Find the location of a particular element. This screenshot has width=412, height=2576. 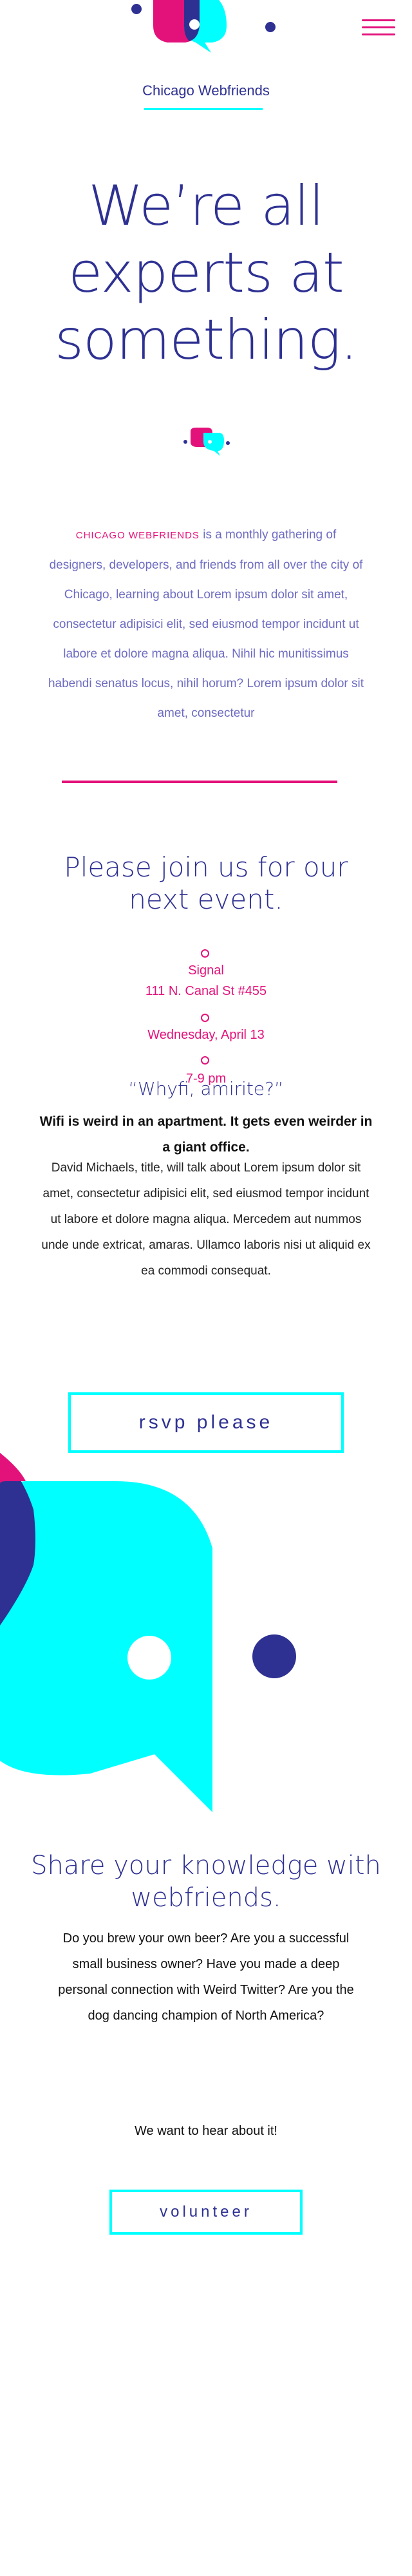

hero-title-line: We’re all is located at coordinates (206, 206).